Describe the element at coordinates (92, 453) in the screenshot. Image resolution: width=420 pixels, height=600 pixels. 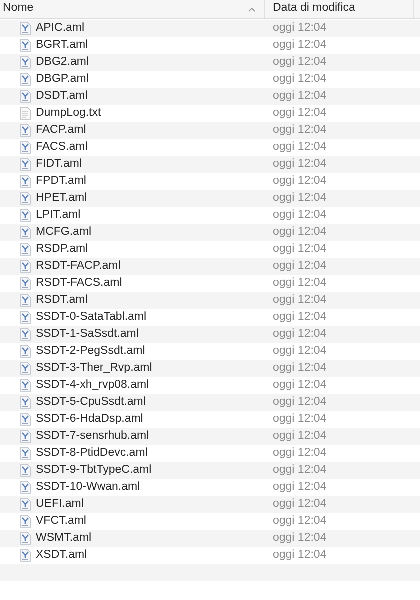
I see `file-name: SSDT-8-PtidDevc.aml` at that location.